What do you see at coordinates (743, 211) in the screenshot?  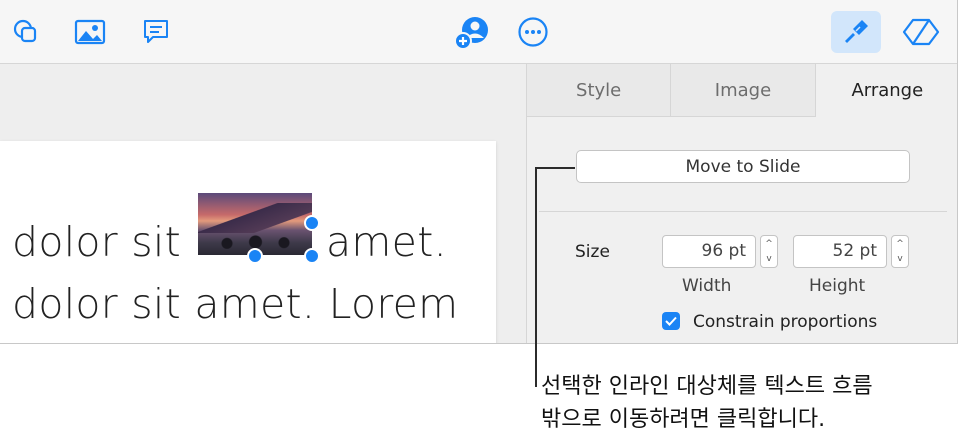 I see `divider` at bounding box center [743, 211].